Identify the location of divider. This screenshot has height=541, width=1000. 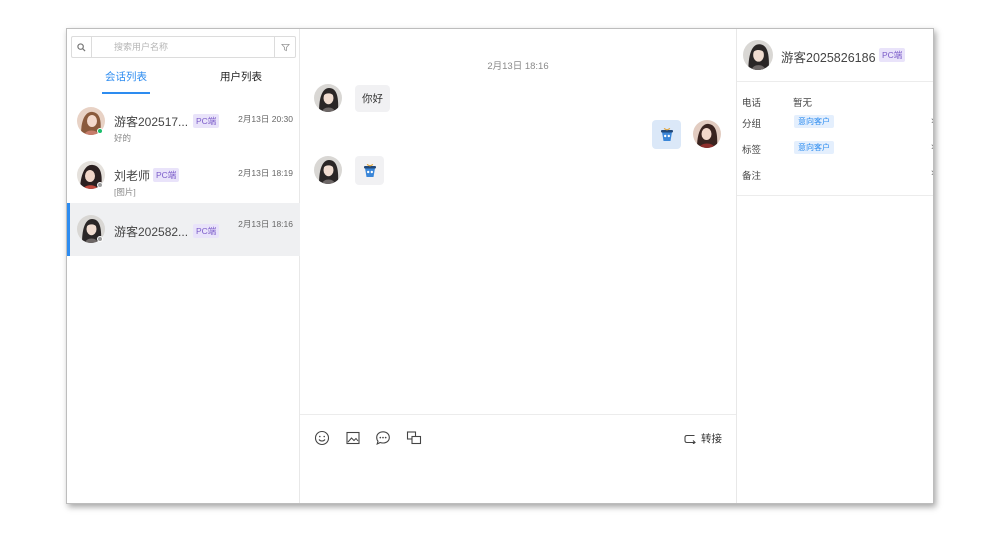
(835, 195).